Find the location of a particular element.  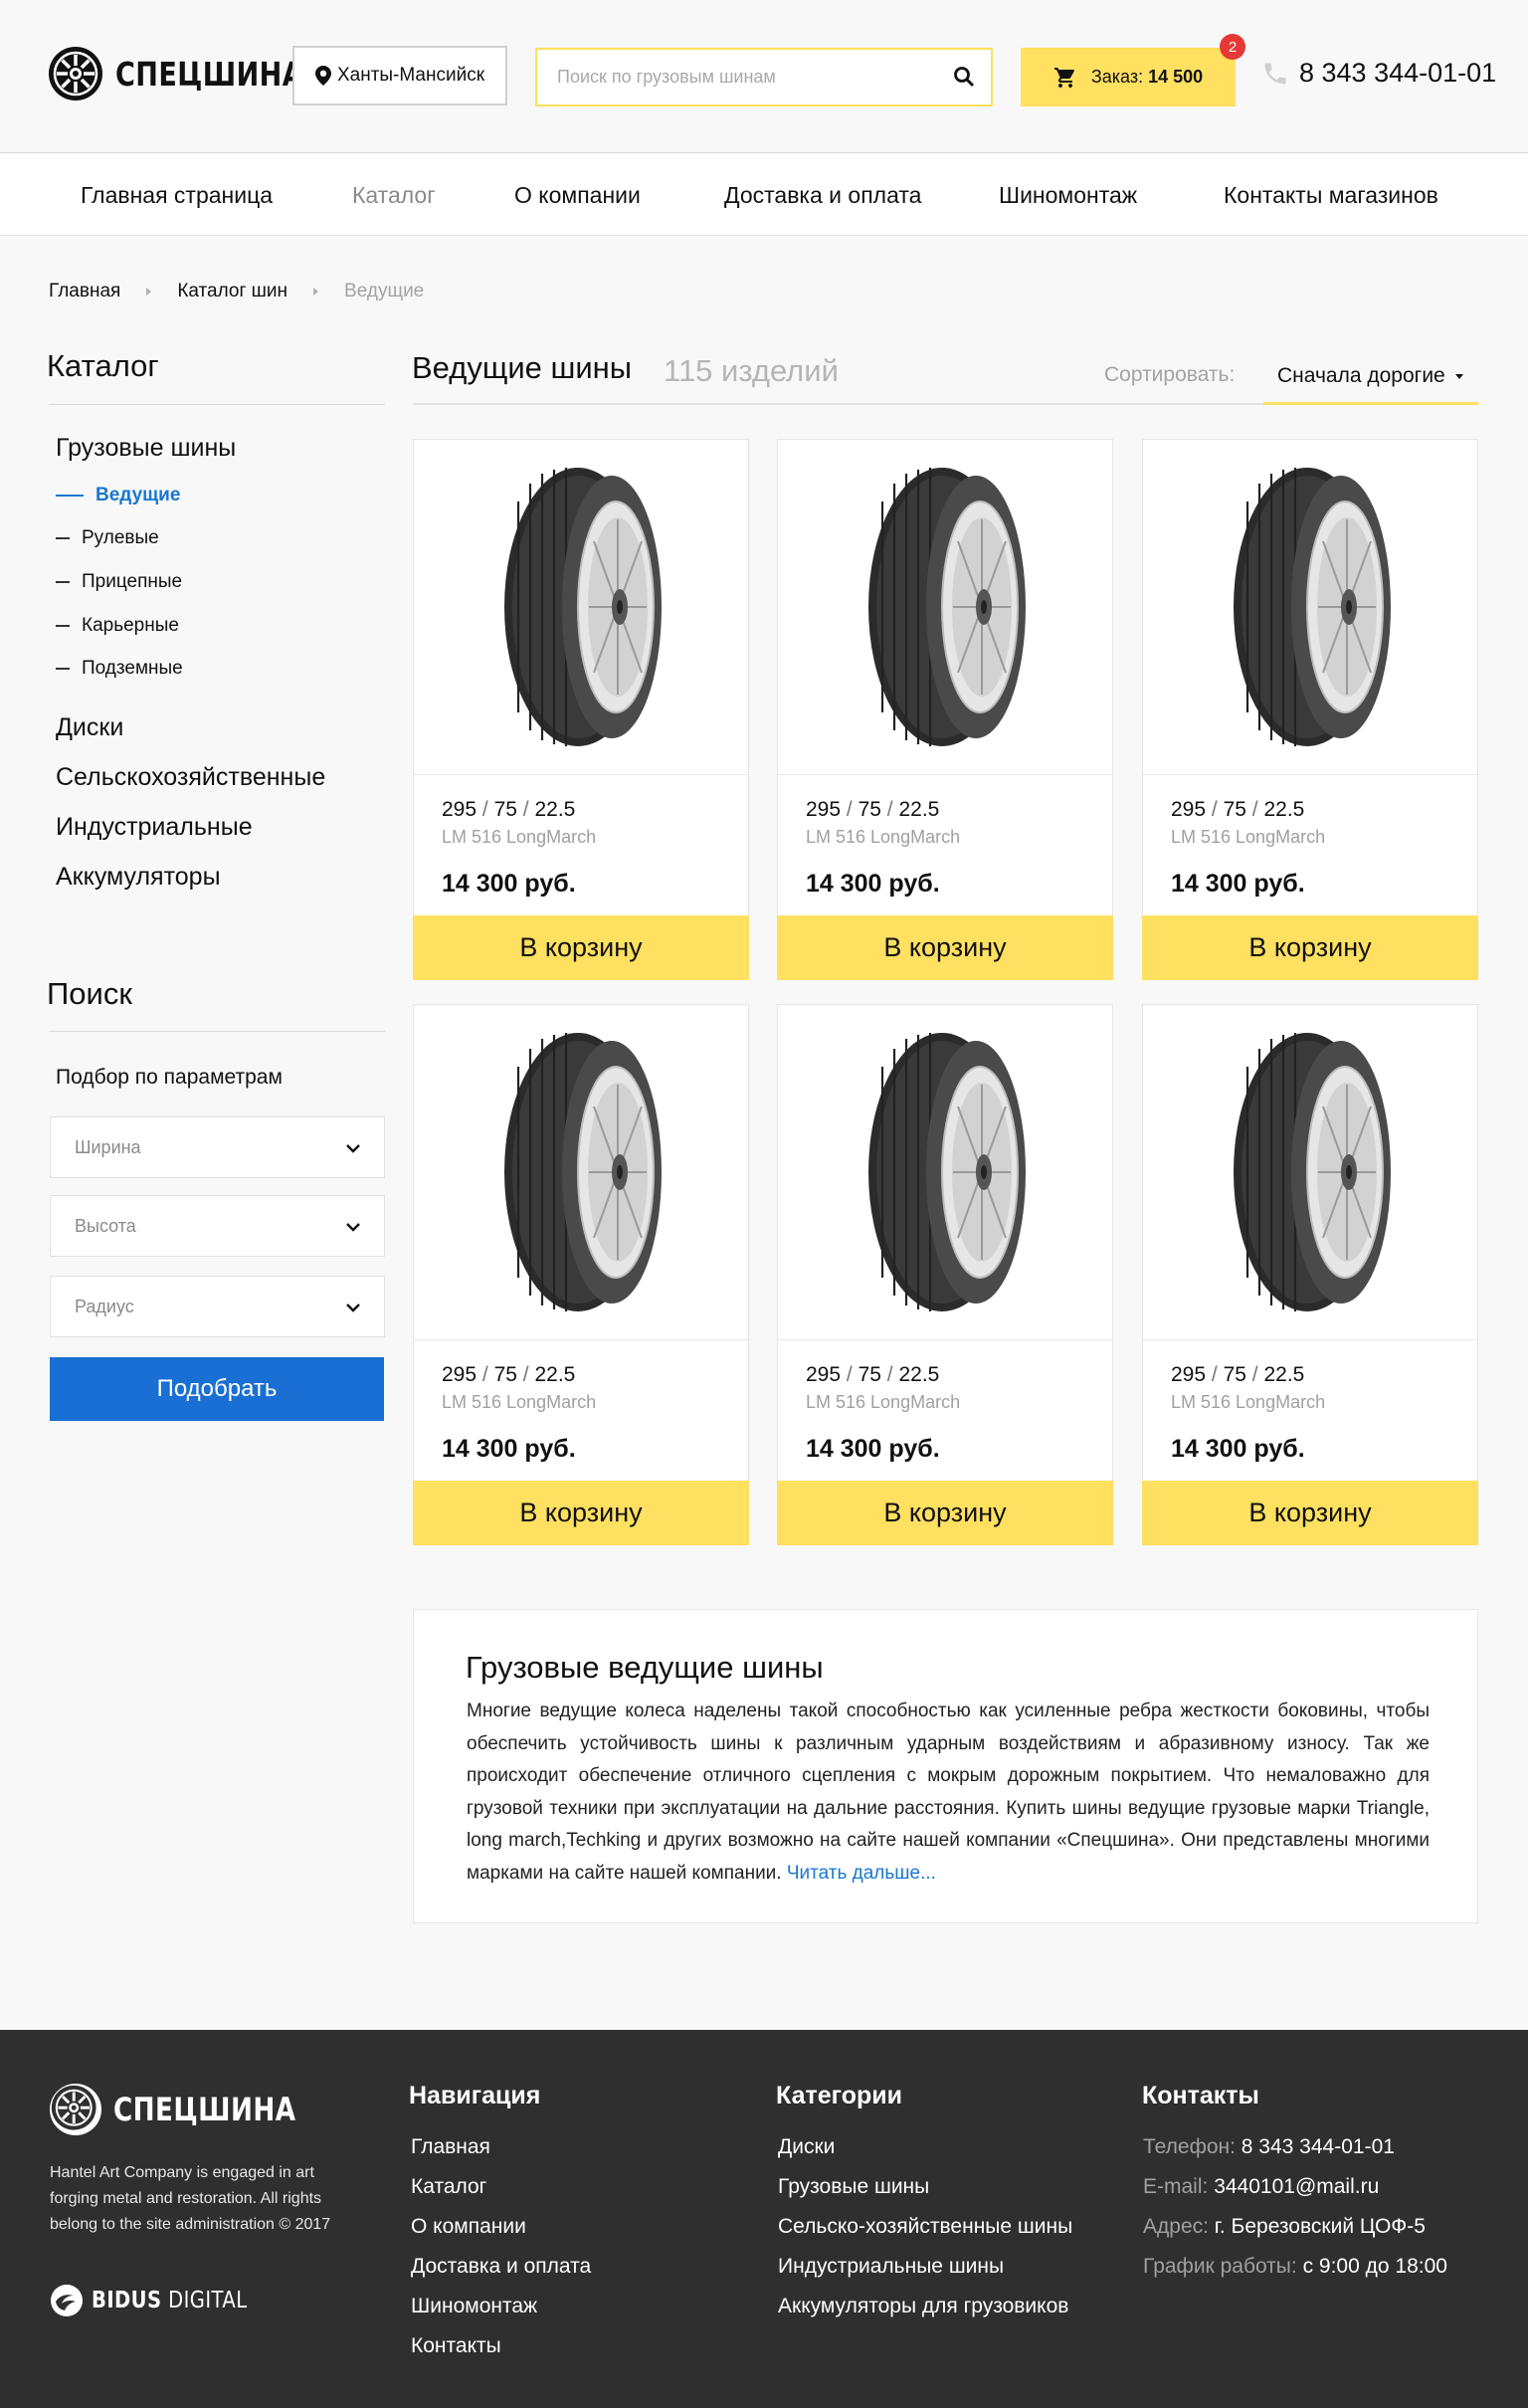

subcategory-drive: Ведущие is located at coordinates (118, 495).